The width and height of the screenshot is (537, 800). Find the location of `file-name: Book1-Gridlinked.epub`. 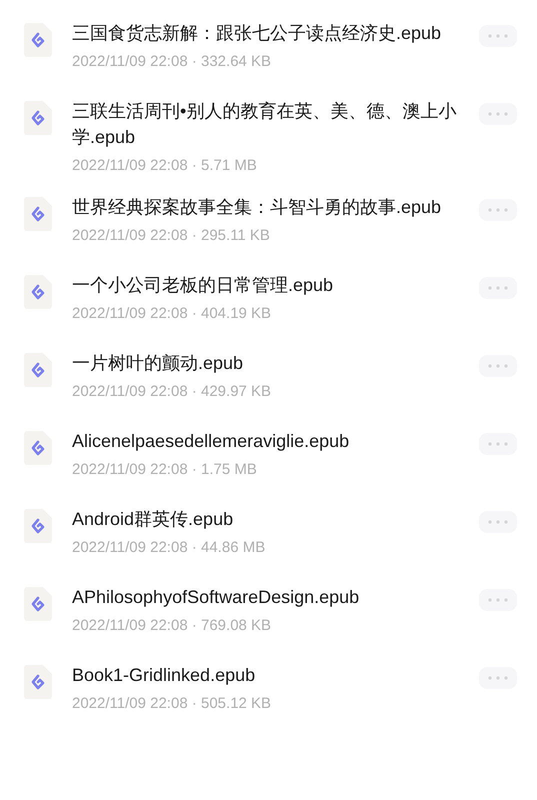

file-name: Book1-Gridlinked.epub is located at coordinates (264, 675).